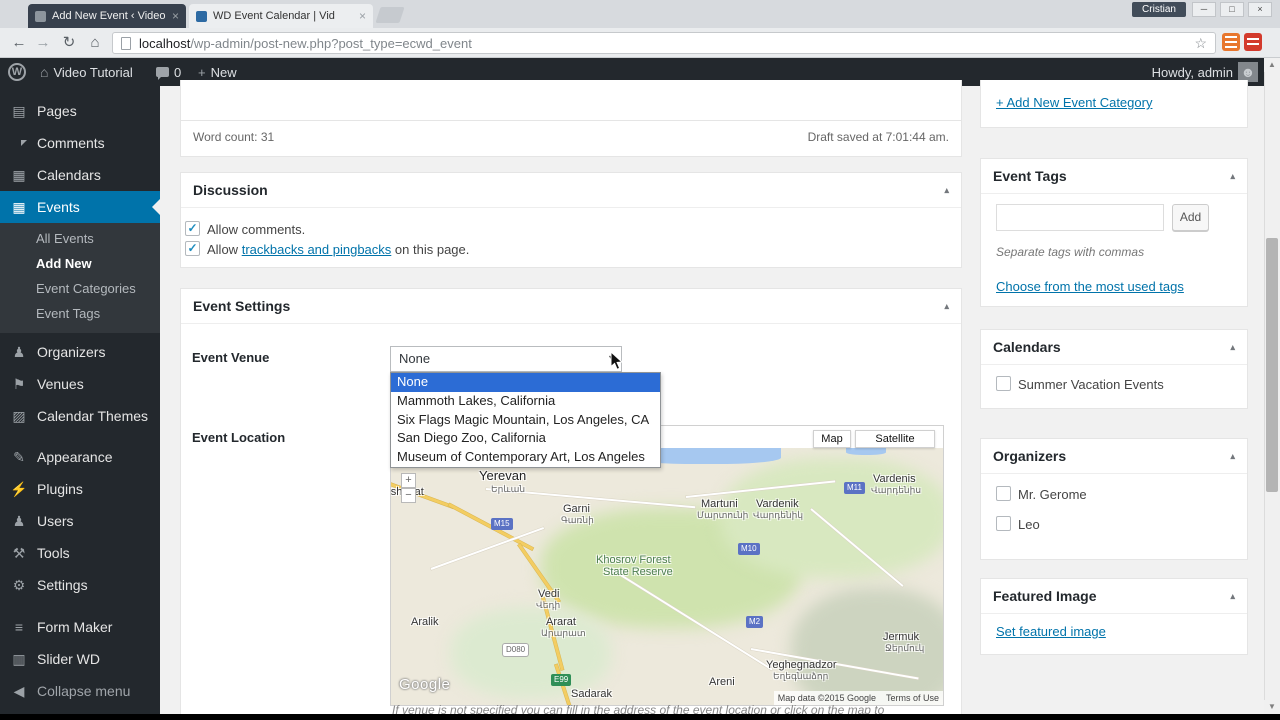 The image size is (1280, 720). What do you see at coordinates (80, 143) in the screenshot?
I see `sidebar-item-comments: Comments` at bounding box center [80, 143].